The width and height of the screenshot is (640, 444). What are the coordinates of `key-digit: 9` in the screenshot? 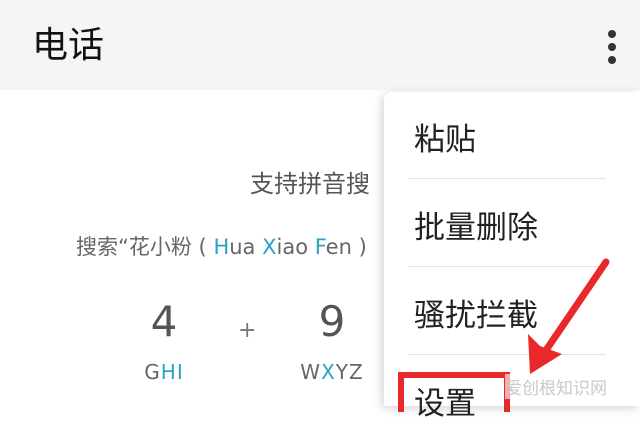 It's located at (332, 321).